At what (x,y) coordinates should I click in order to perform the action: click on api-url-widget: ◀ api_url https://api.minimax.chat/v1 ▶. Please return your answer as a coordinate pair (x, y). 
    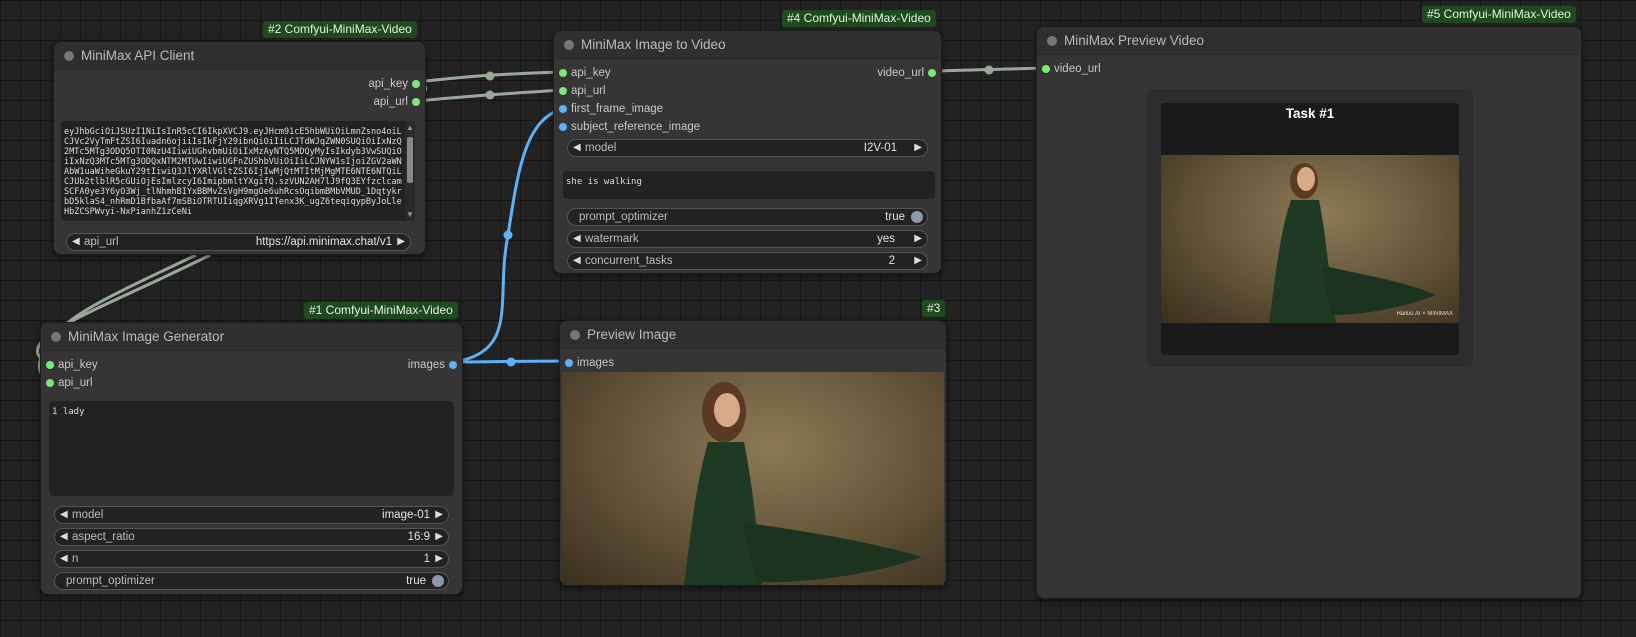
    Looking at the image, I should click on (238, 242).